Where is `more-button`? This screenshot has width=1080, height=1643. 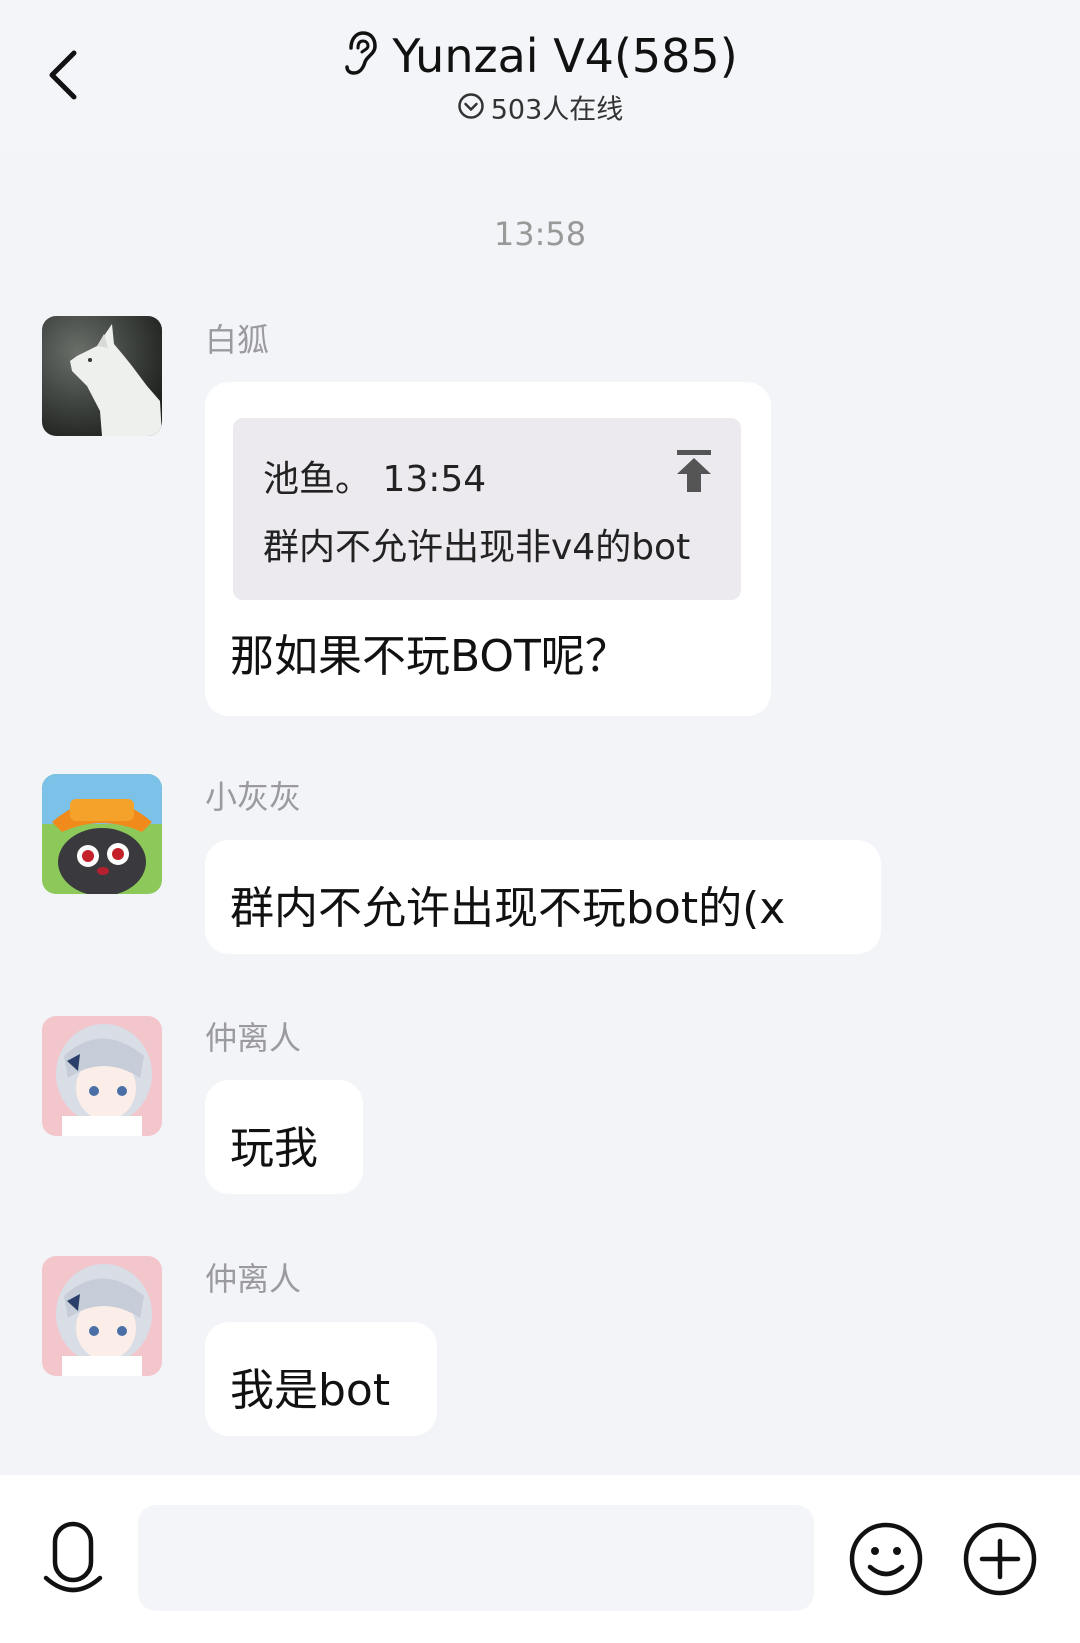
more-button is located at coordinates (1000, 1561).